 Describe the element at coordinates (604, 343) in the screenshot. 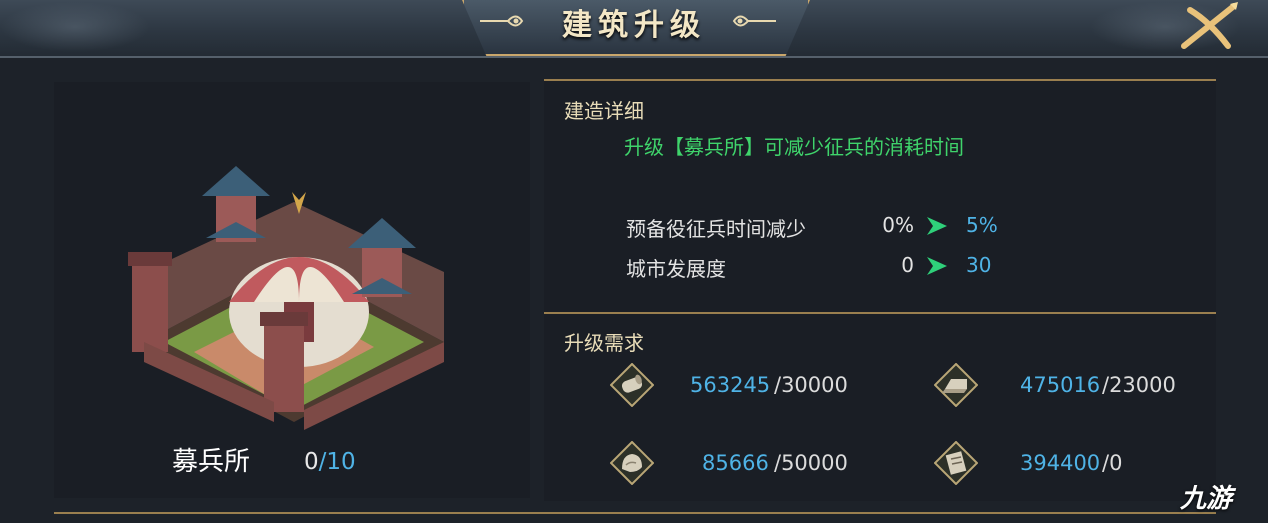

I see `requirements-heading: 升级需求` at that location.